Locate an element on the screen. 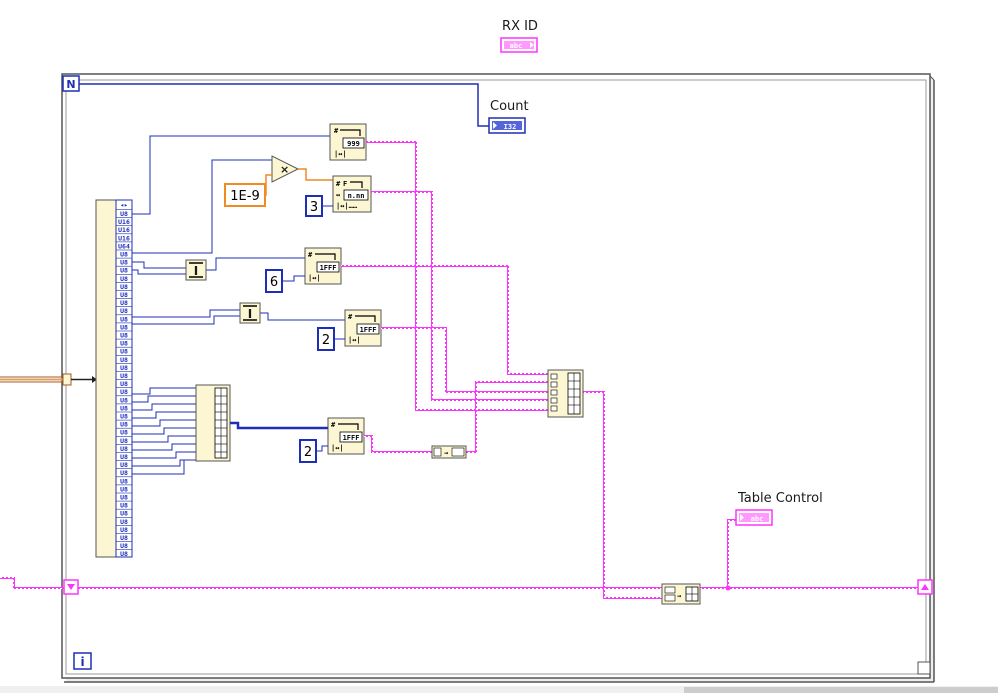 Image resolution: width=998 pixels, height=693 pixels. build-string-array-node is located at coordinates (565, 393).